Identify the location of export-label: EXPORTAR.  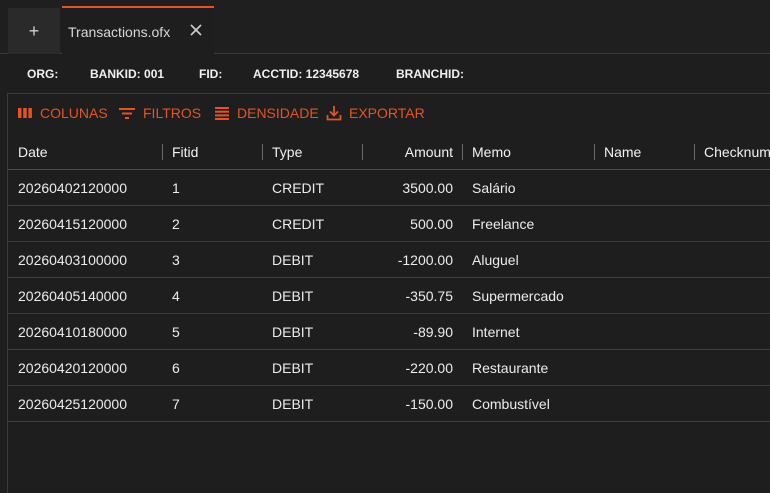
(387, 113).